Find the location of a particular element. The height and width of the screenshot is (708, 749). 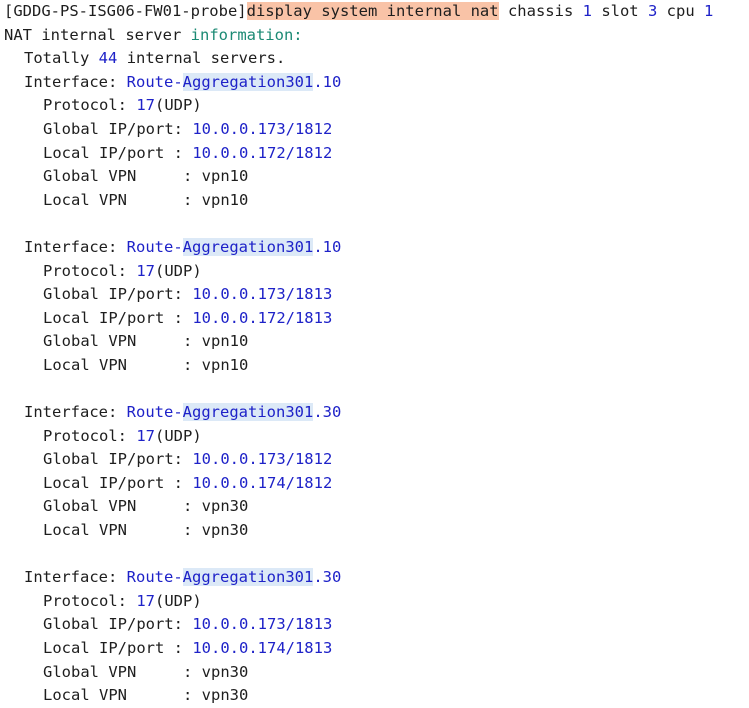

chassis-value: 1 is located at coordinates (587, 11).